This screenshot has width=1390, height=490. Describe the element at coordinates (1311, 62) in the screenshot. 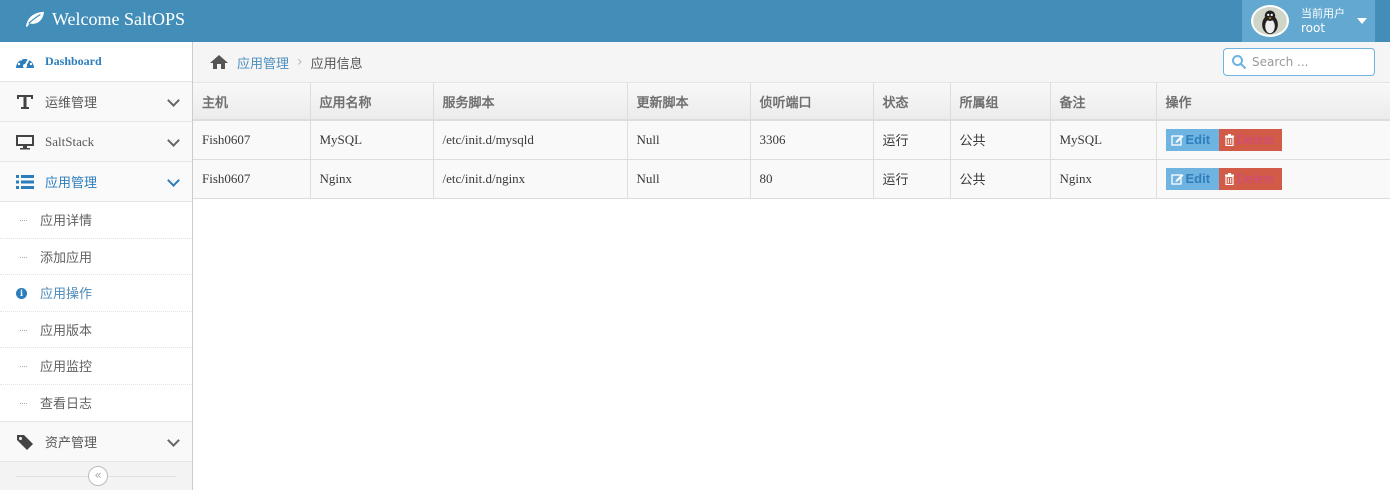

I see `search-input` at that location.